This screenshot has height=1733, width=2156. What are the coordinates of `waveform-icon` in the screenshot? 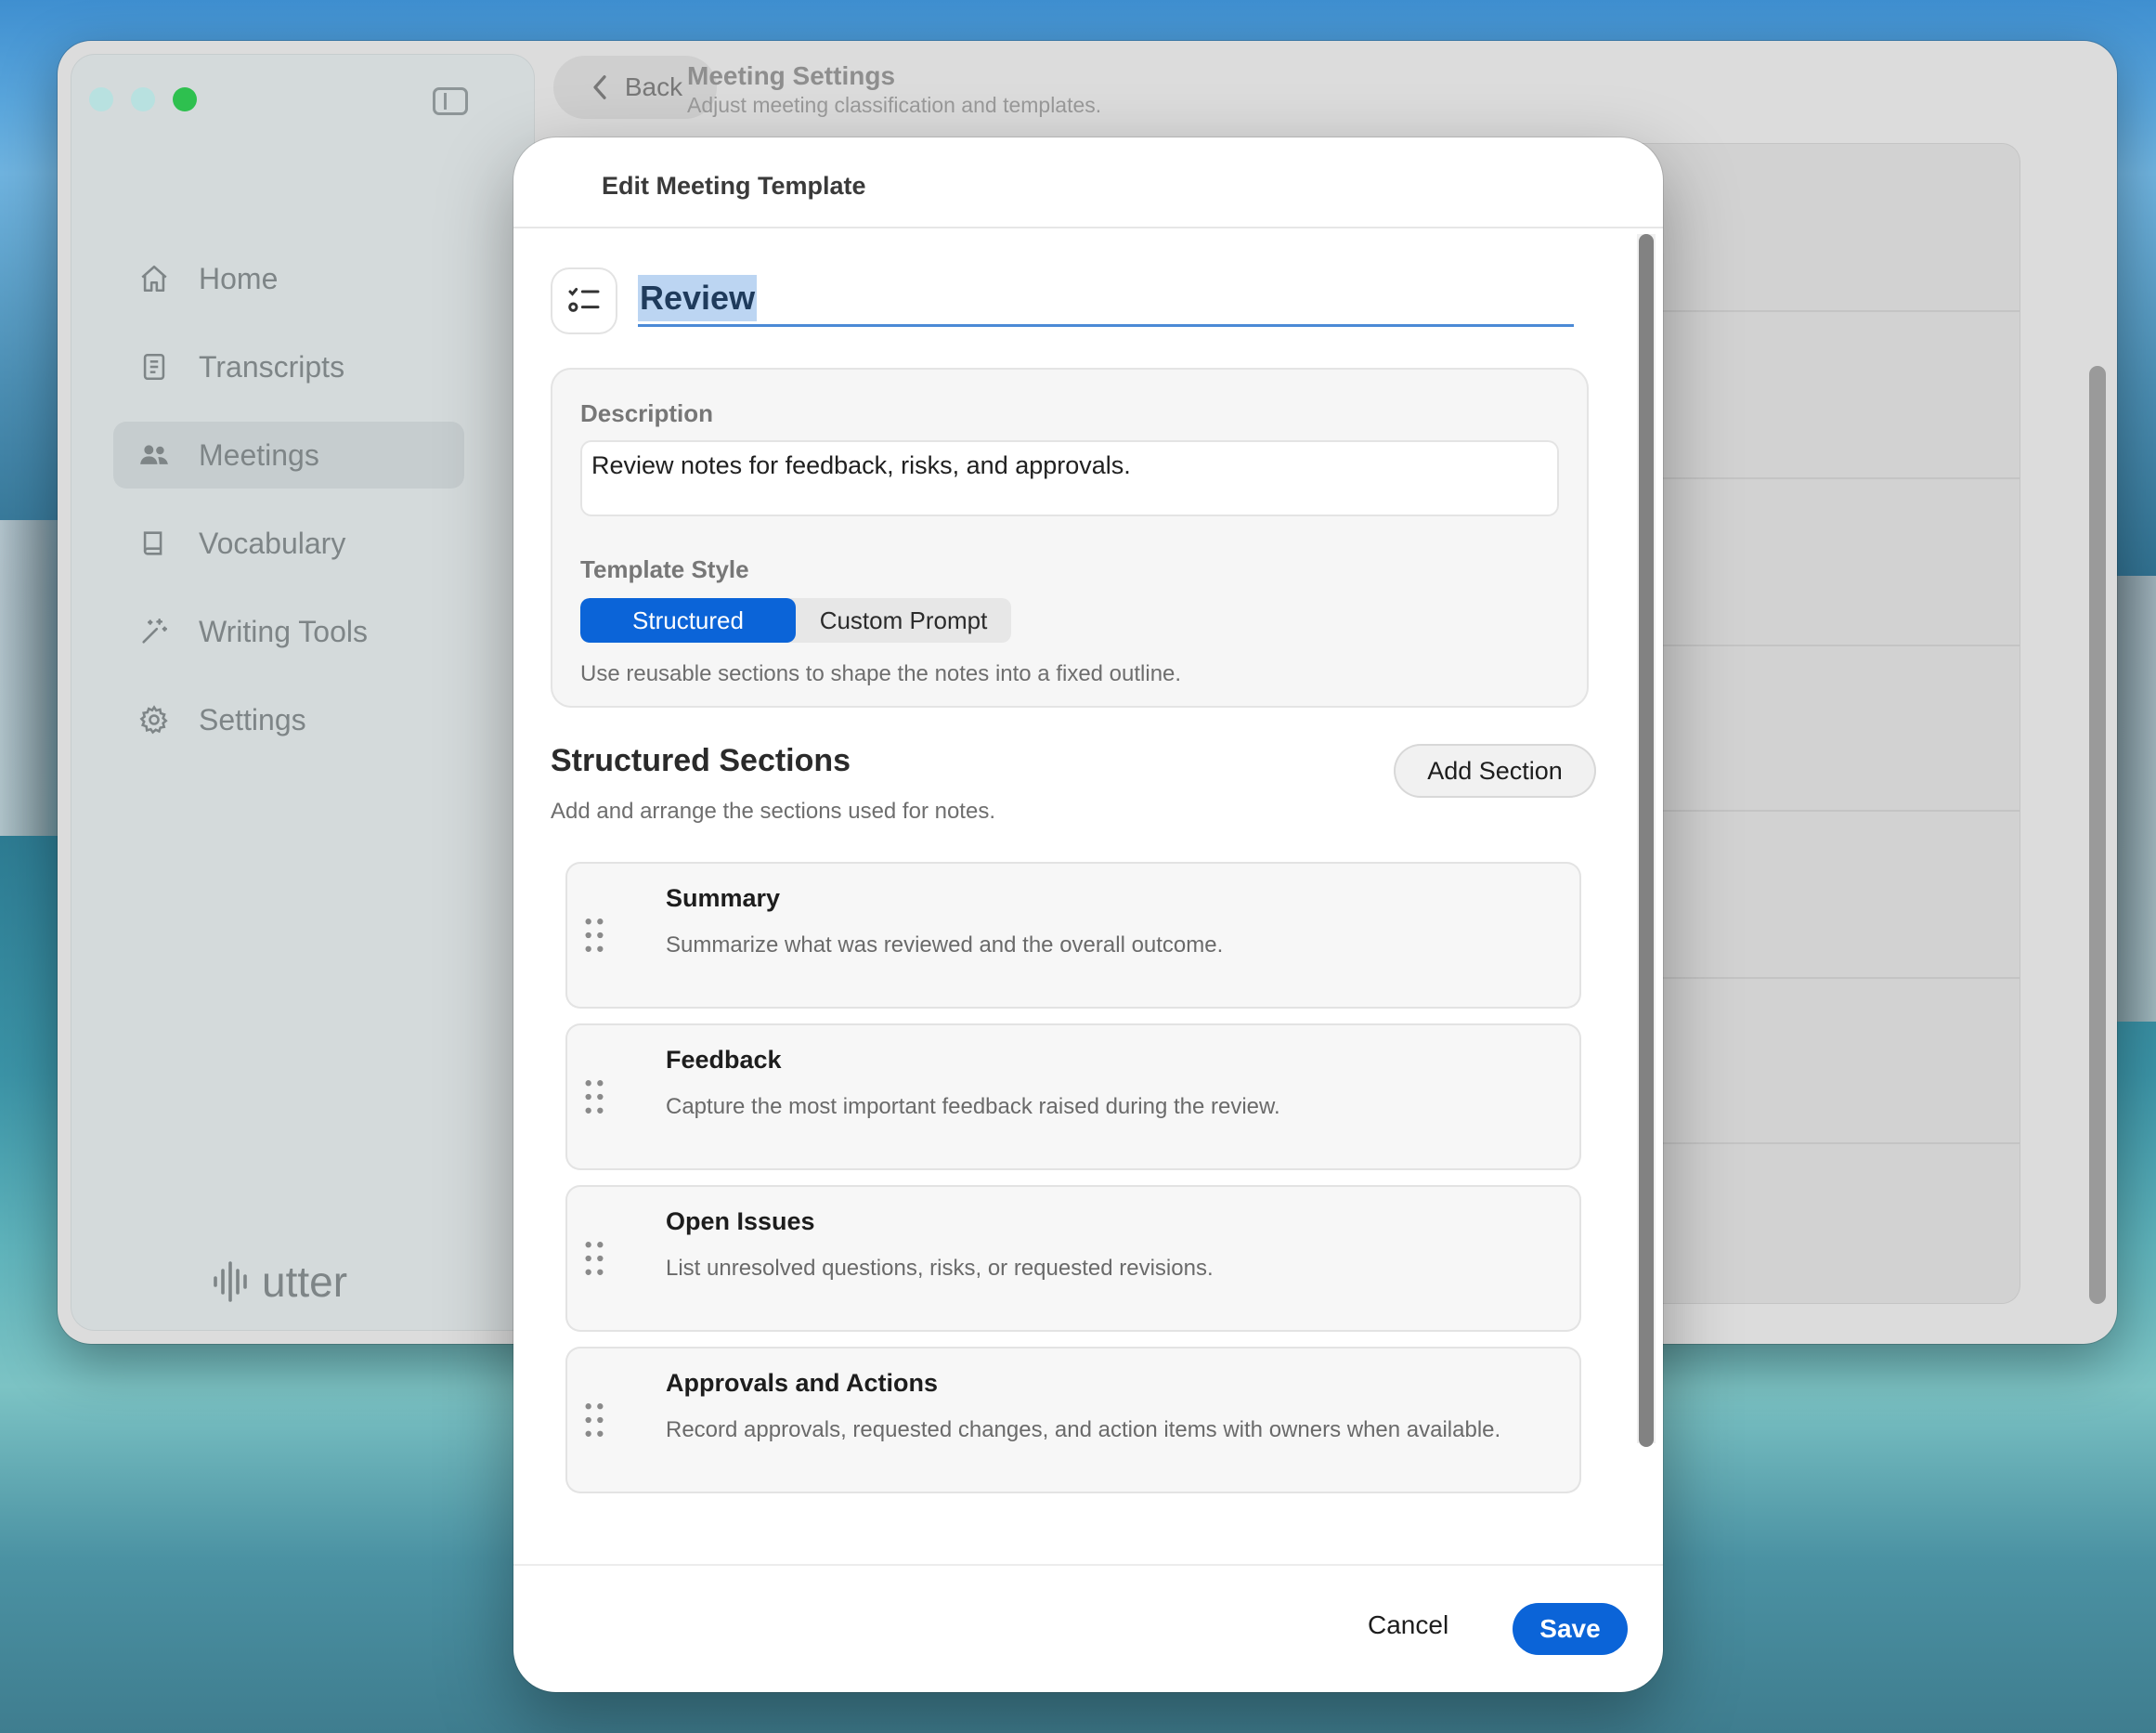 It's located at (230, 1281).